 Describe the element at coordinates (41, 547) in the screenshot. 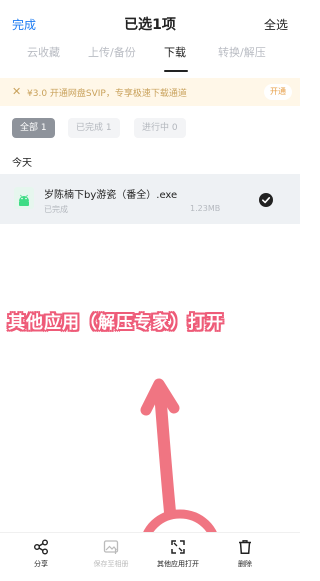

I see `share-icon` at that location.